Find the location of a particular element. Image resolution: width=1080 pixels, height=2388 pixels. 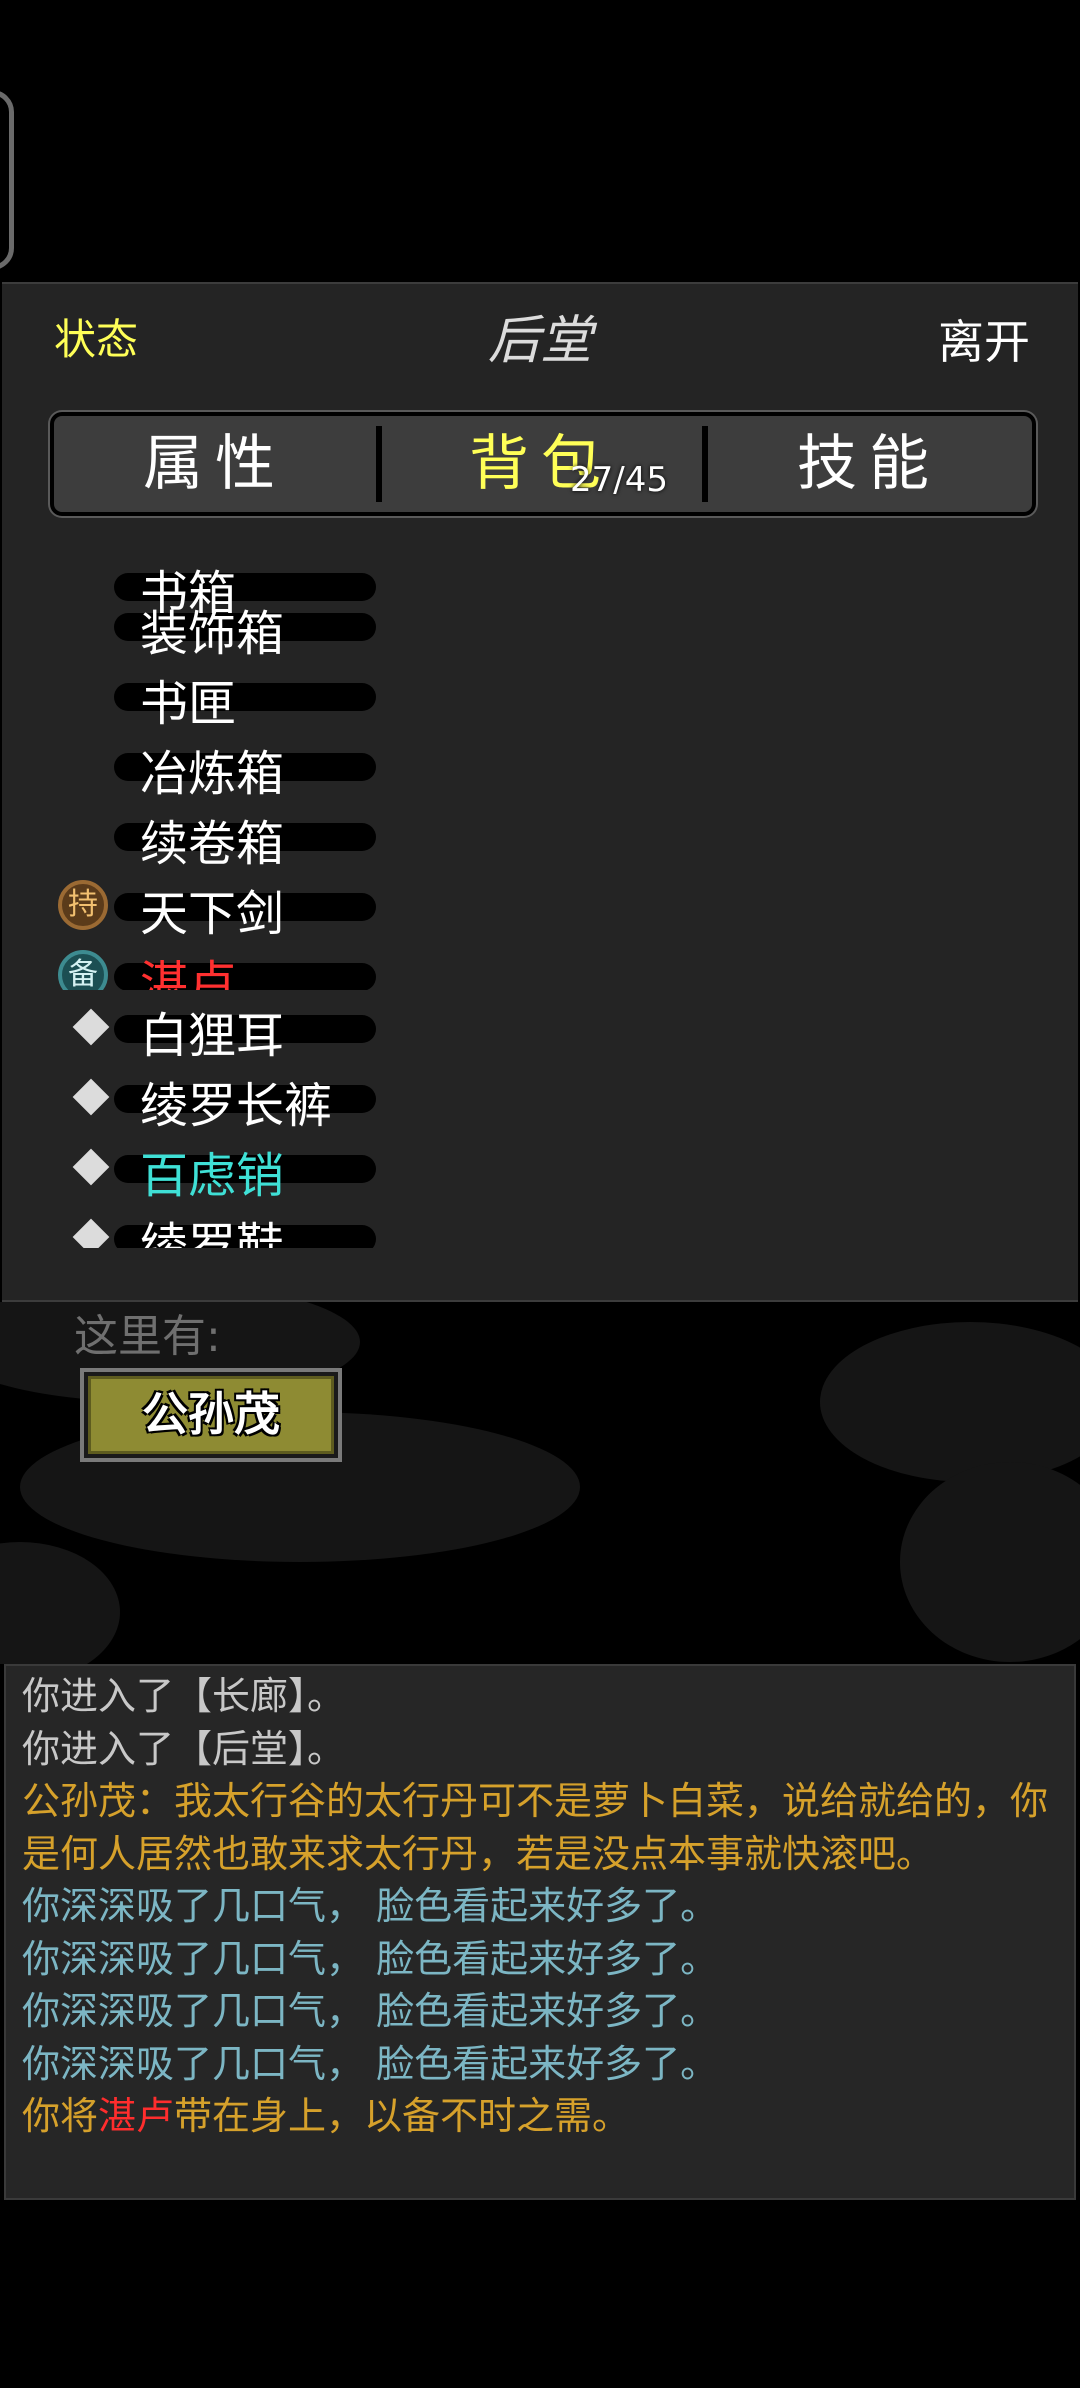

item-label: 湛卢 is located at coordinates (188, 973).